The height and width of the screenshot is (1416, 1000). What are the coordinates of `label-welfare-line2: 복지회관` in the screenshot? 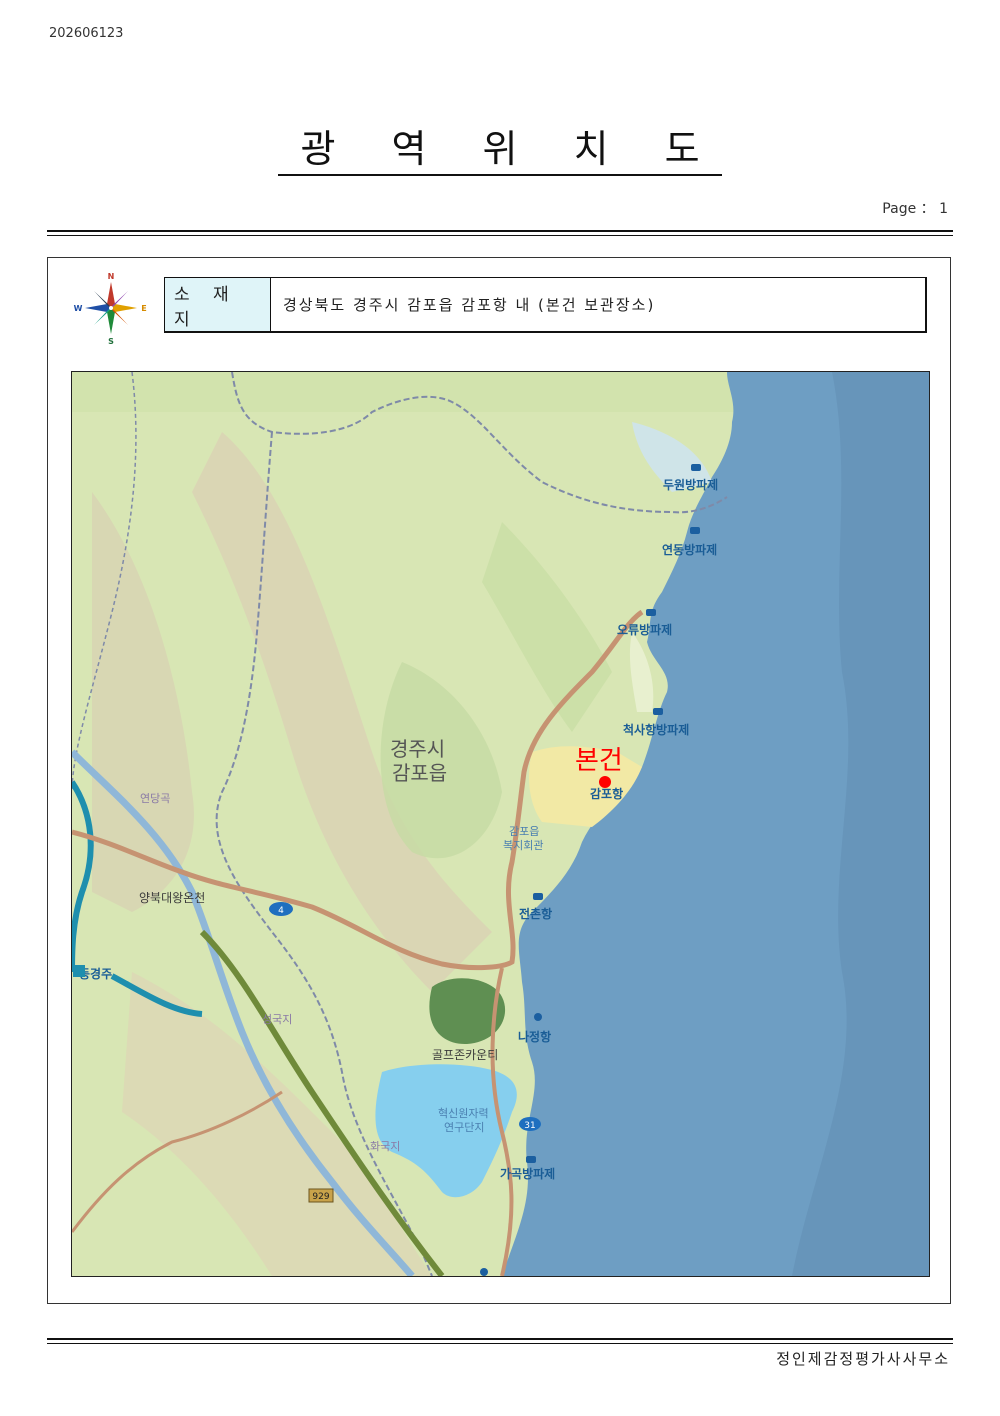 It's located at (523, 845).